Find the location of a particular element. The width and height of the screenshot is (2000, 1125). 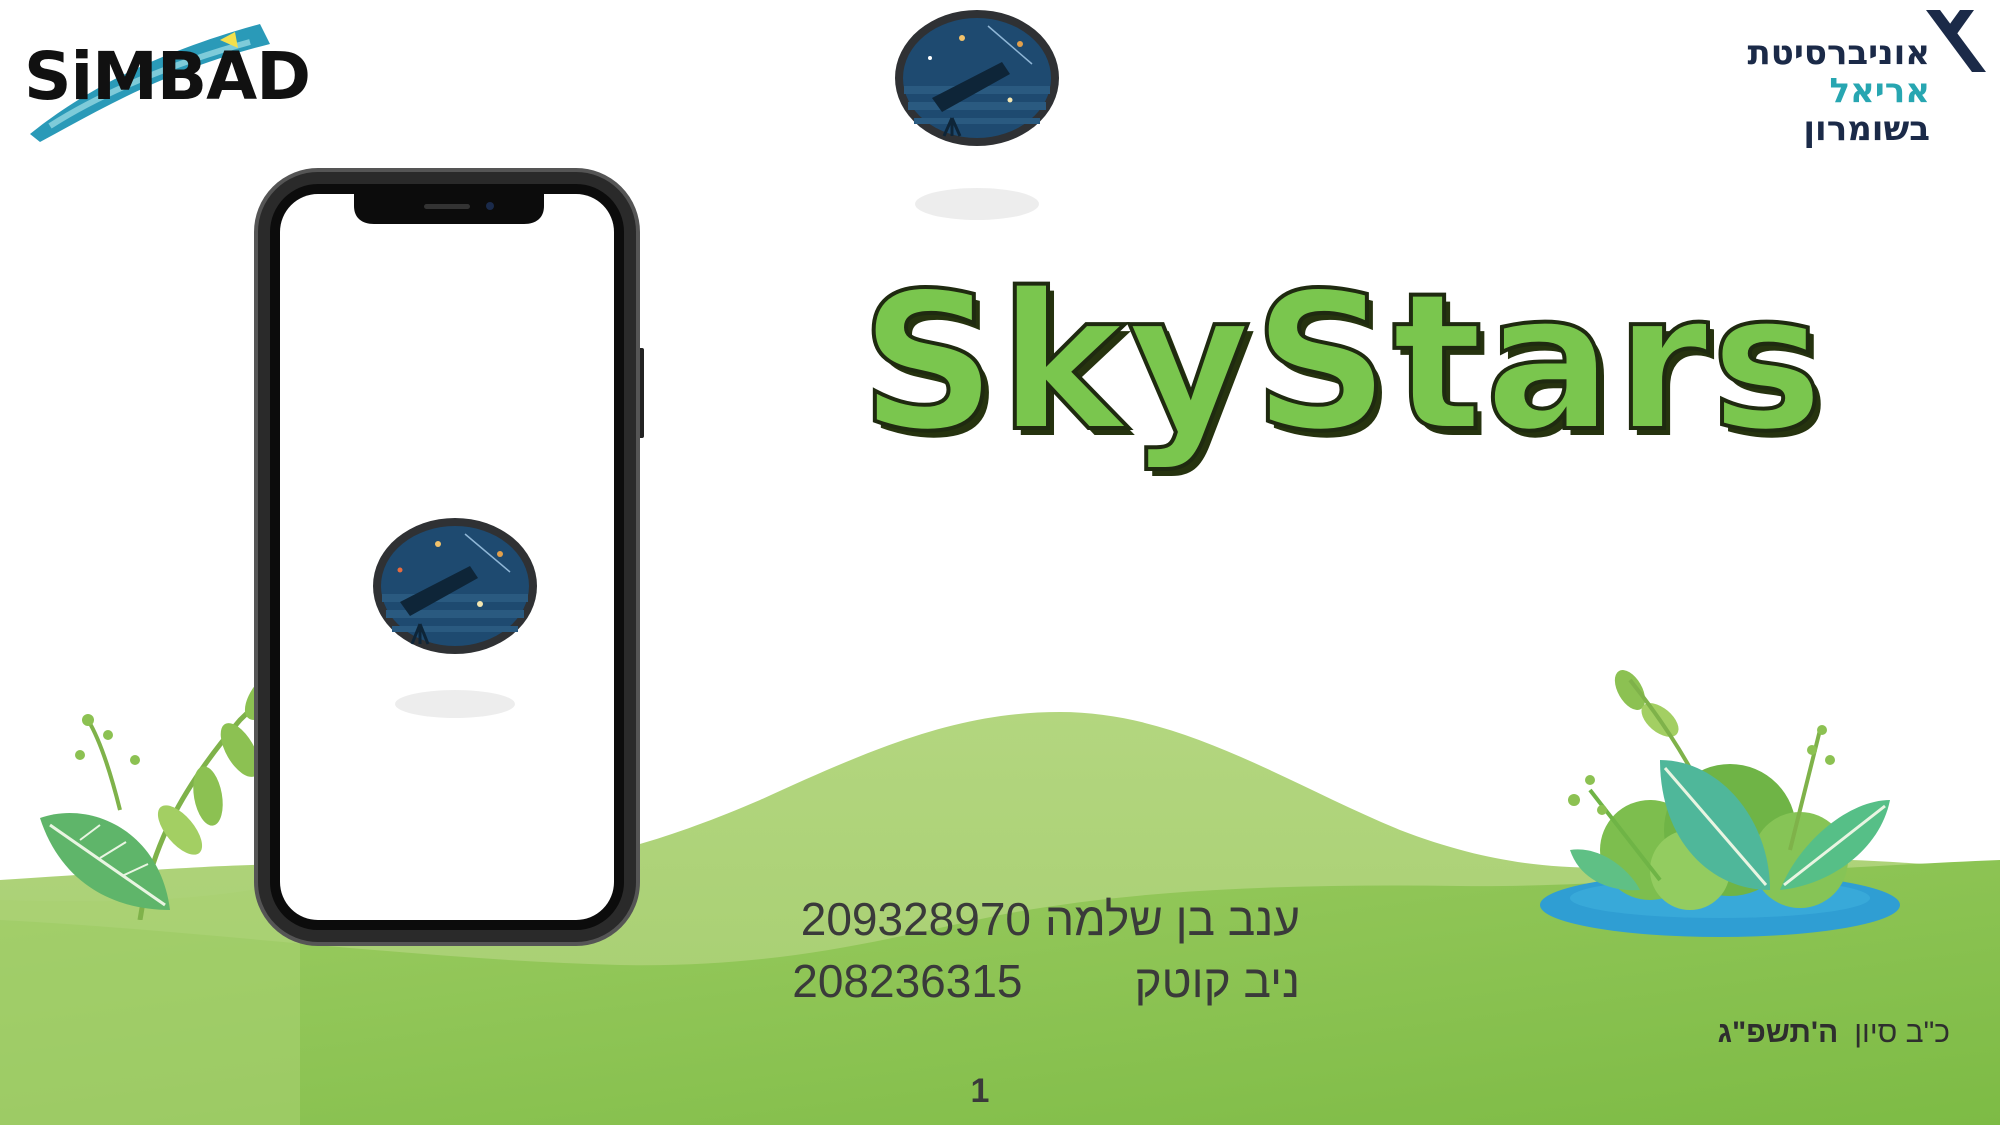

author-row: ניב קוטק 208236315 is located at coordinates (1020, 981).